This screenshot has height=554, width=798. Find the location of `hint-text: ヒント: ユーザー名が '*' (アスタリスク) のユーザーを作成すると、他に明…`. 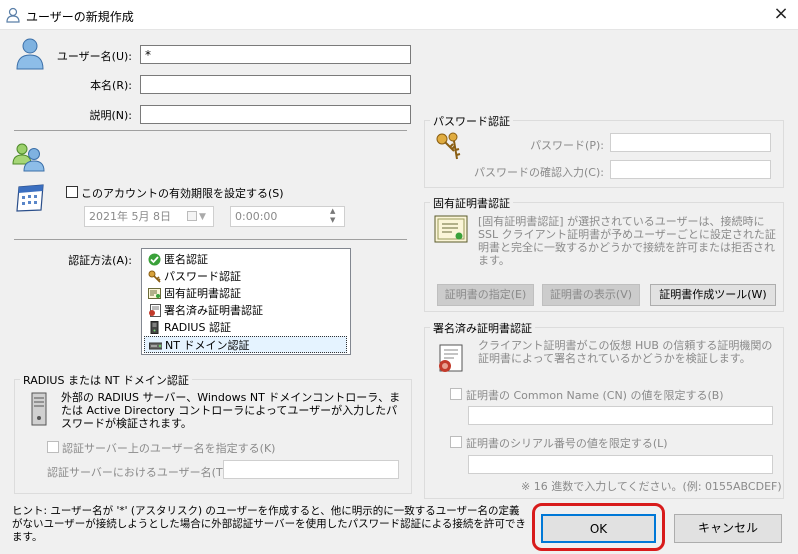

hint-text: ヒント: ユーザー名が '*' (アスタリスク) のユーザーを作成すると、他に明… is located at coordinates (269, 524).